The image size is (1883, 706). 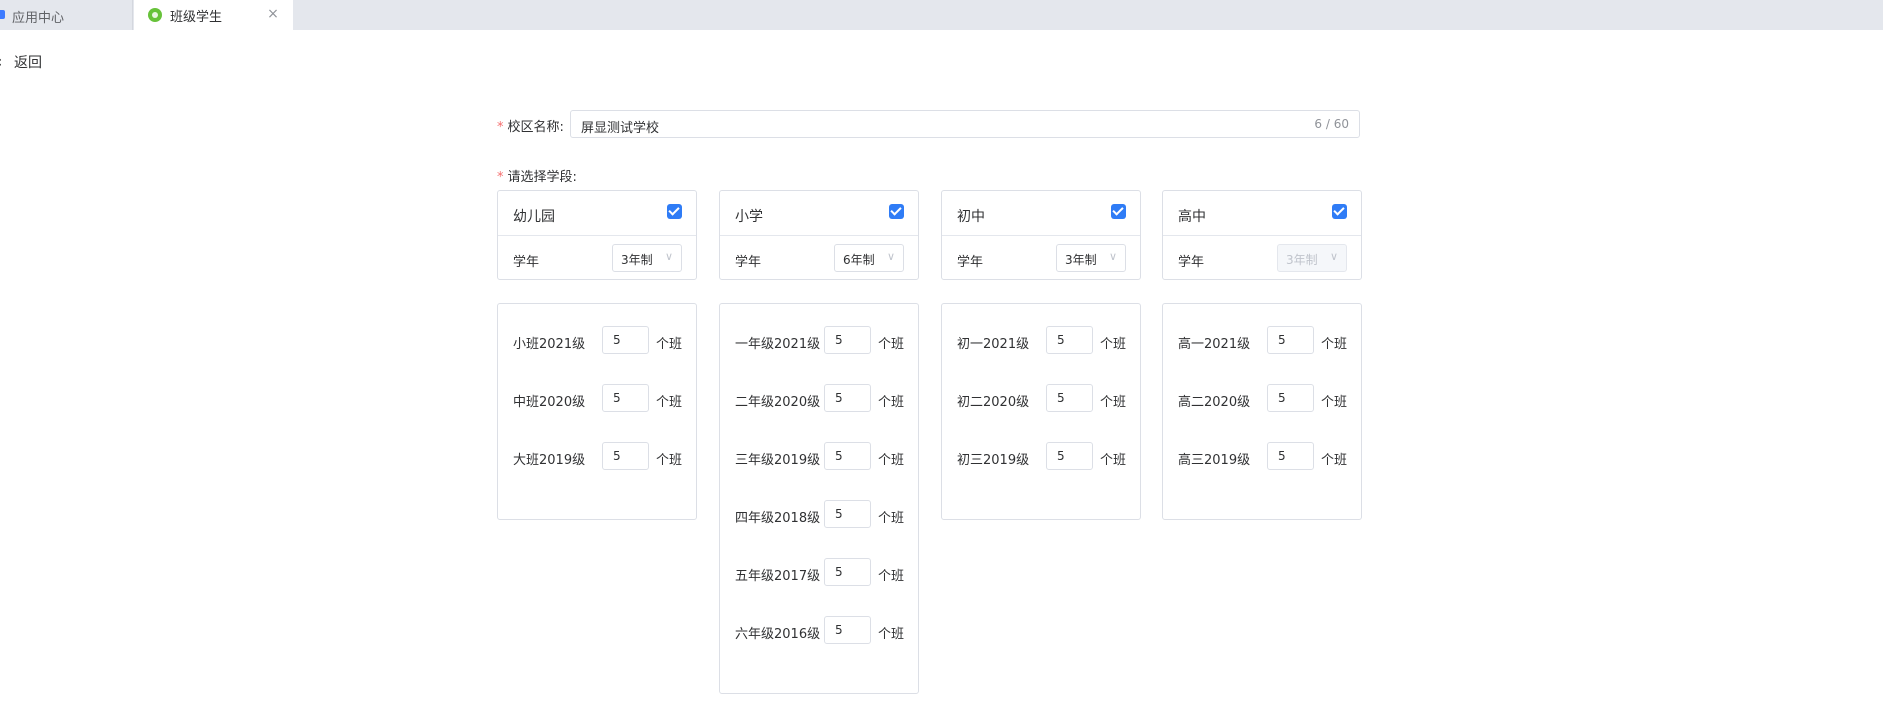 What do you see at coordinates (1214, 402) in the screenshot?
I see `grade-name: 高二2020级` at bounding box center [1214, 402].